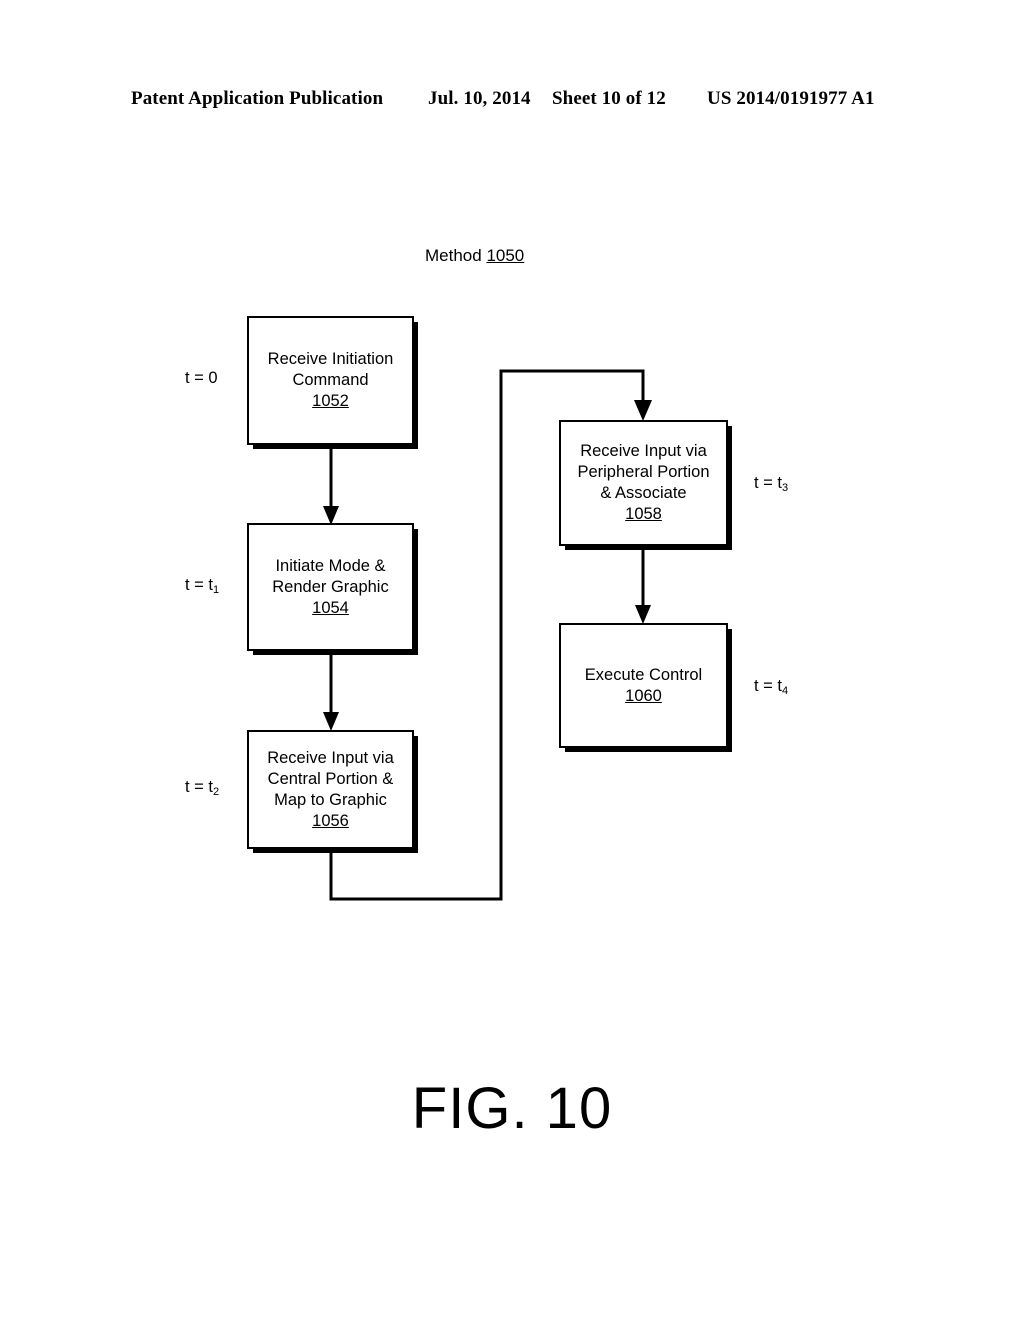 This screenshot has width=1024, height=1320. I want to click on header-sheet-text: Sheet 10 of 12, so click(609, 98).